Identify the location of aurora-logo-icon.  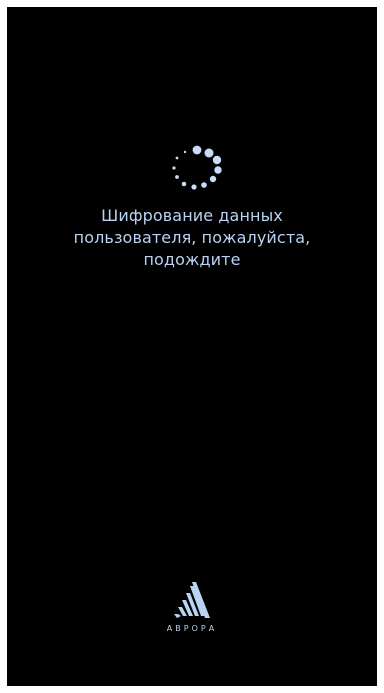
(192, 600).